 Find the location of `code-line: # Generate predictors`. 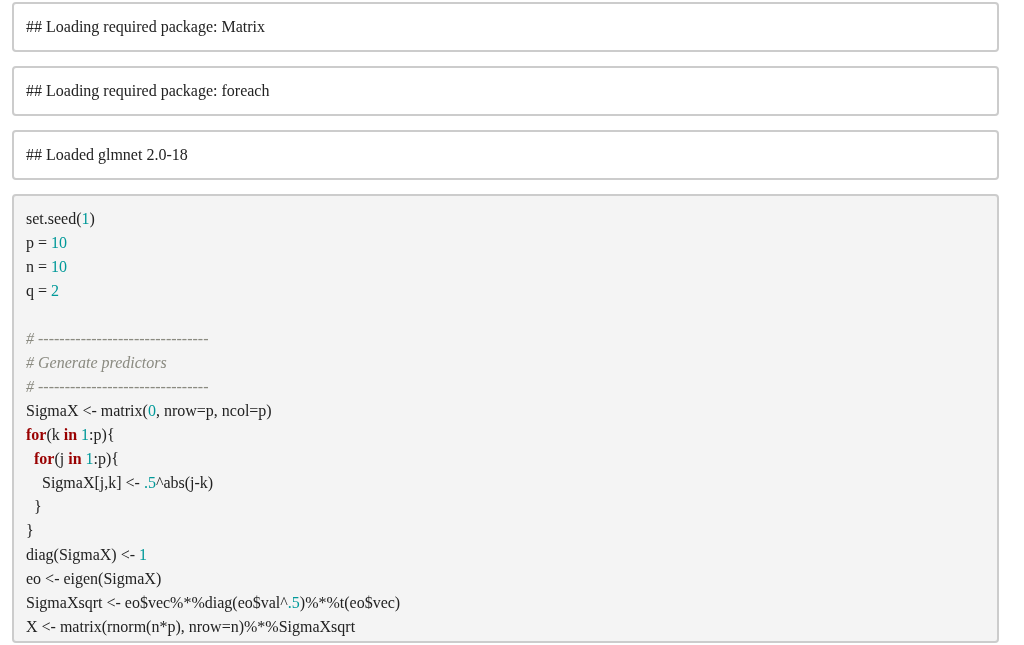

code-line: # Generate predictors is located at coordinates (97, 363).